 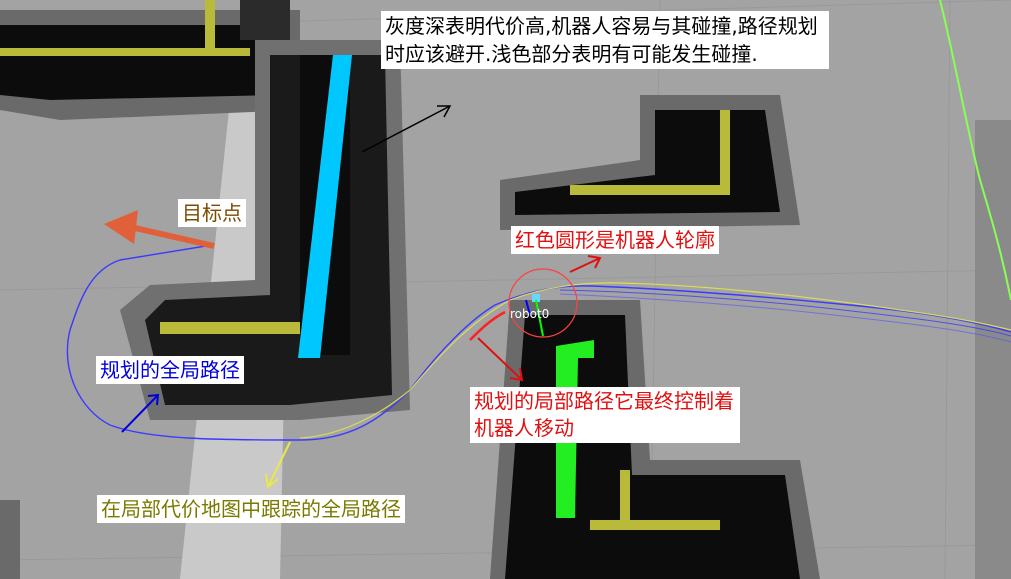 What do you see at coordinates (605, 415) in the screenshot?
I see `local-path-label: 规划的局部路径它最终控制着机器人移动` at bounding box center [605, 415].